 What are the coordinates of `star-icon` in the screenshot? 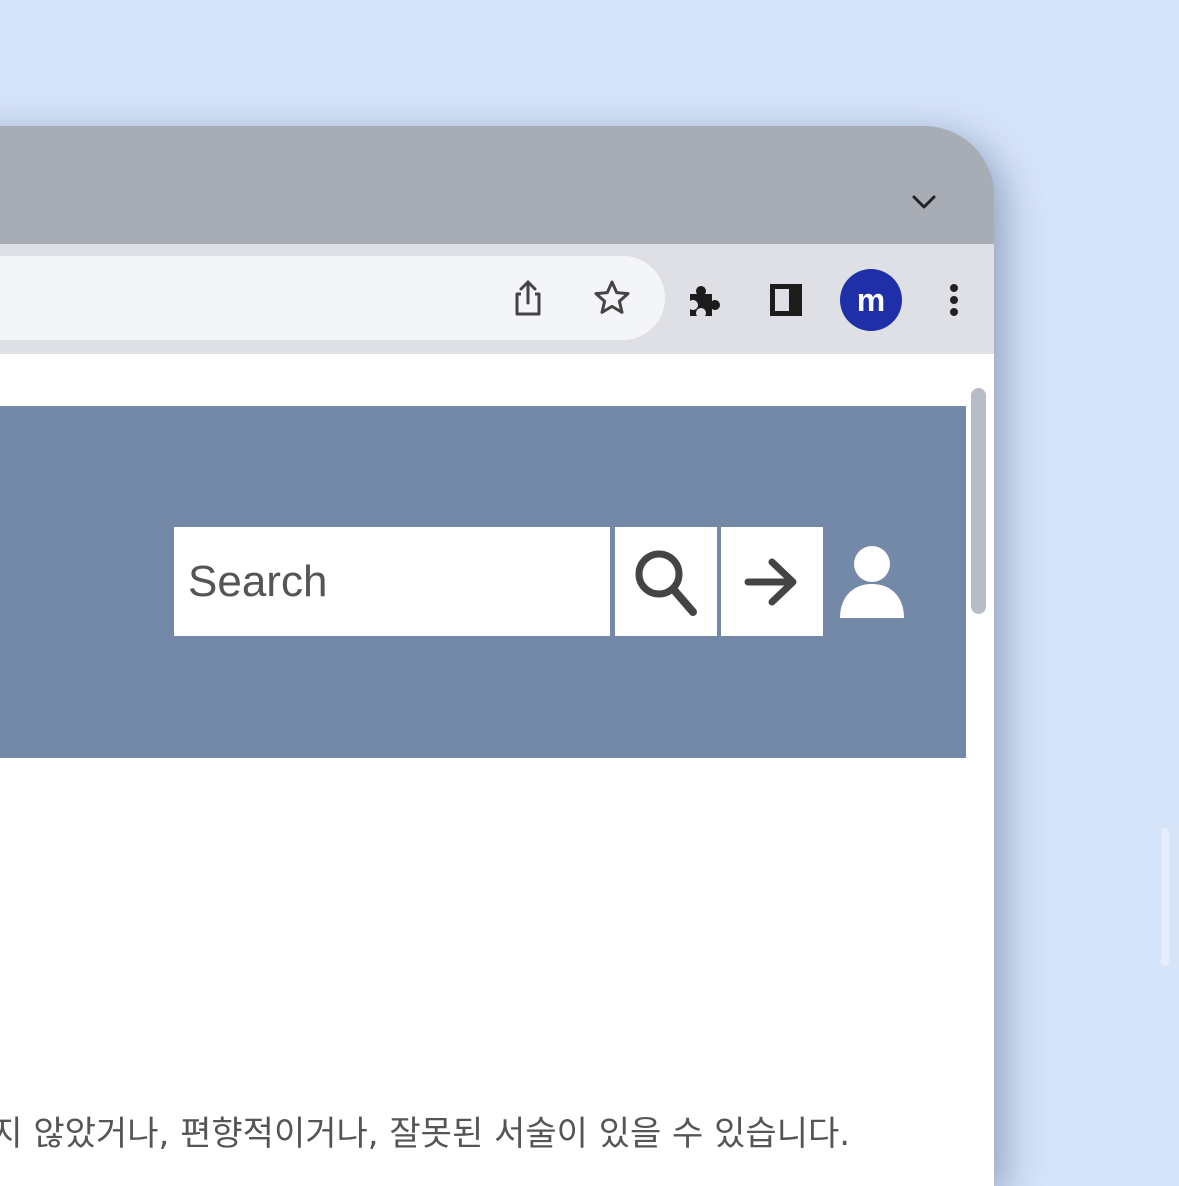 It's located at (612, 297).